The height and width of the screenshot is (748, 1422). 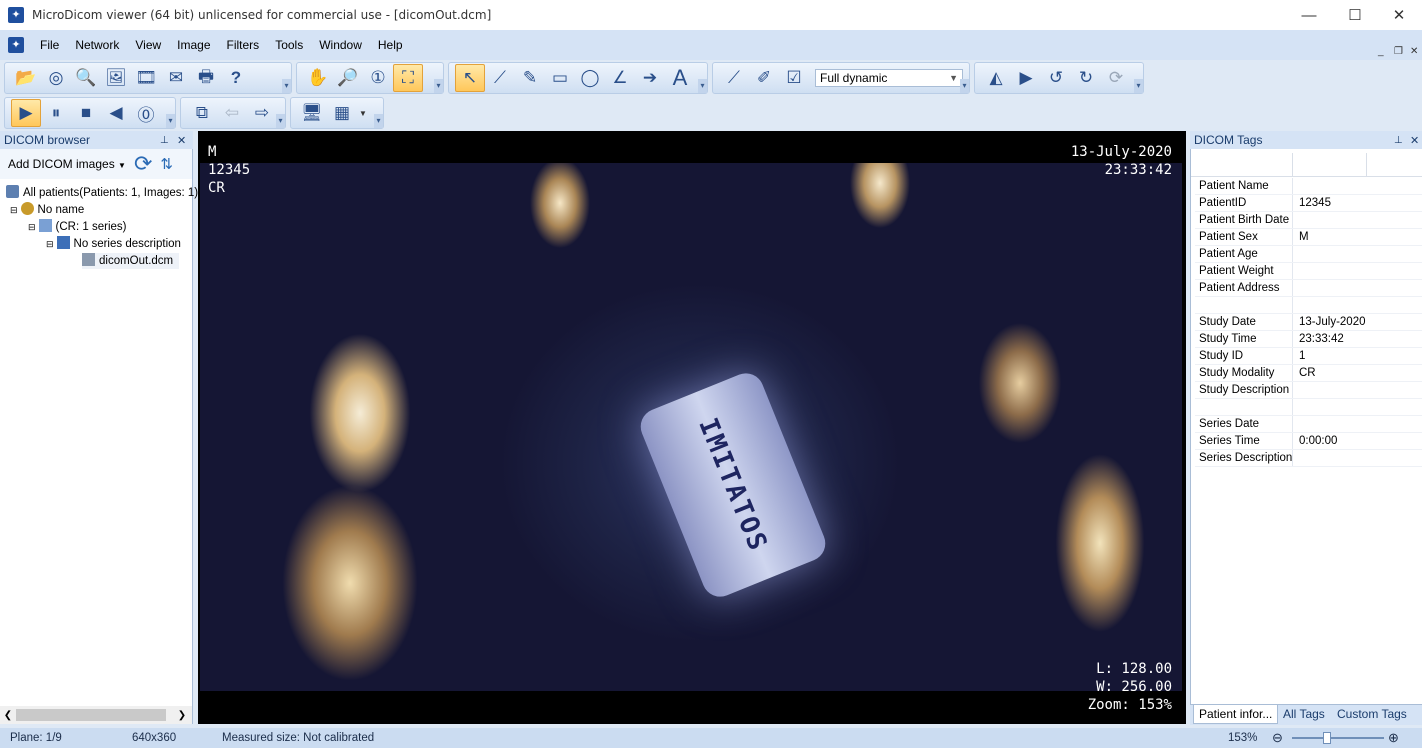 What do you see at coordinates (1414, 51) in the screenshot?
I see `mdi-close-button: ✕` at bounding box center [1414, 51].